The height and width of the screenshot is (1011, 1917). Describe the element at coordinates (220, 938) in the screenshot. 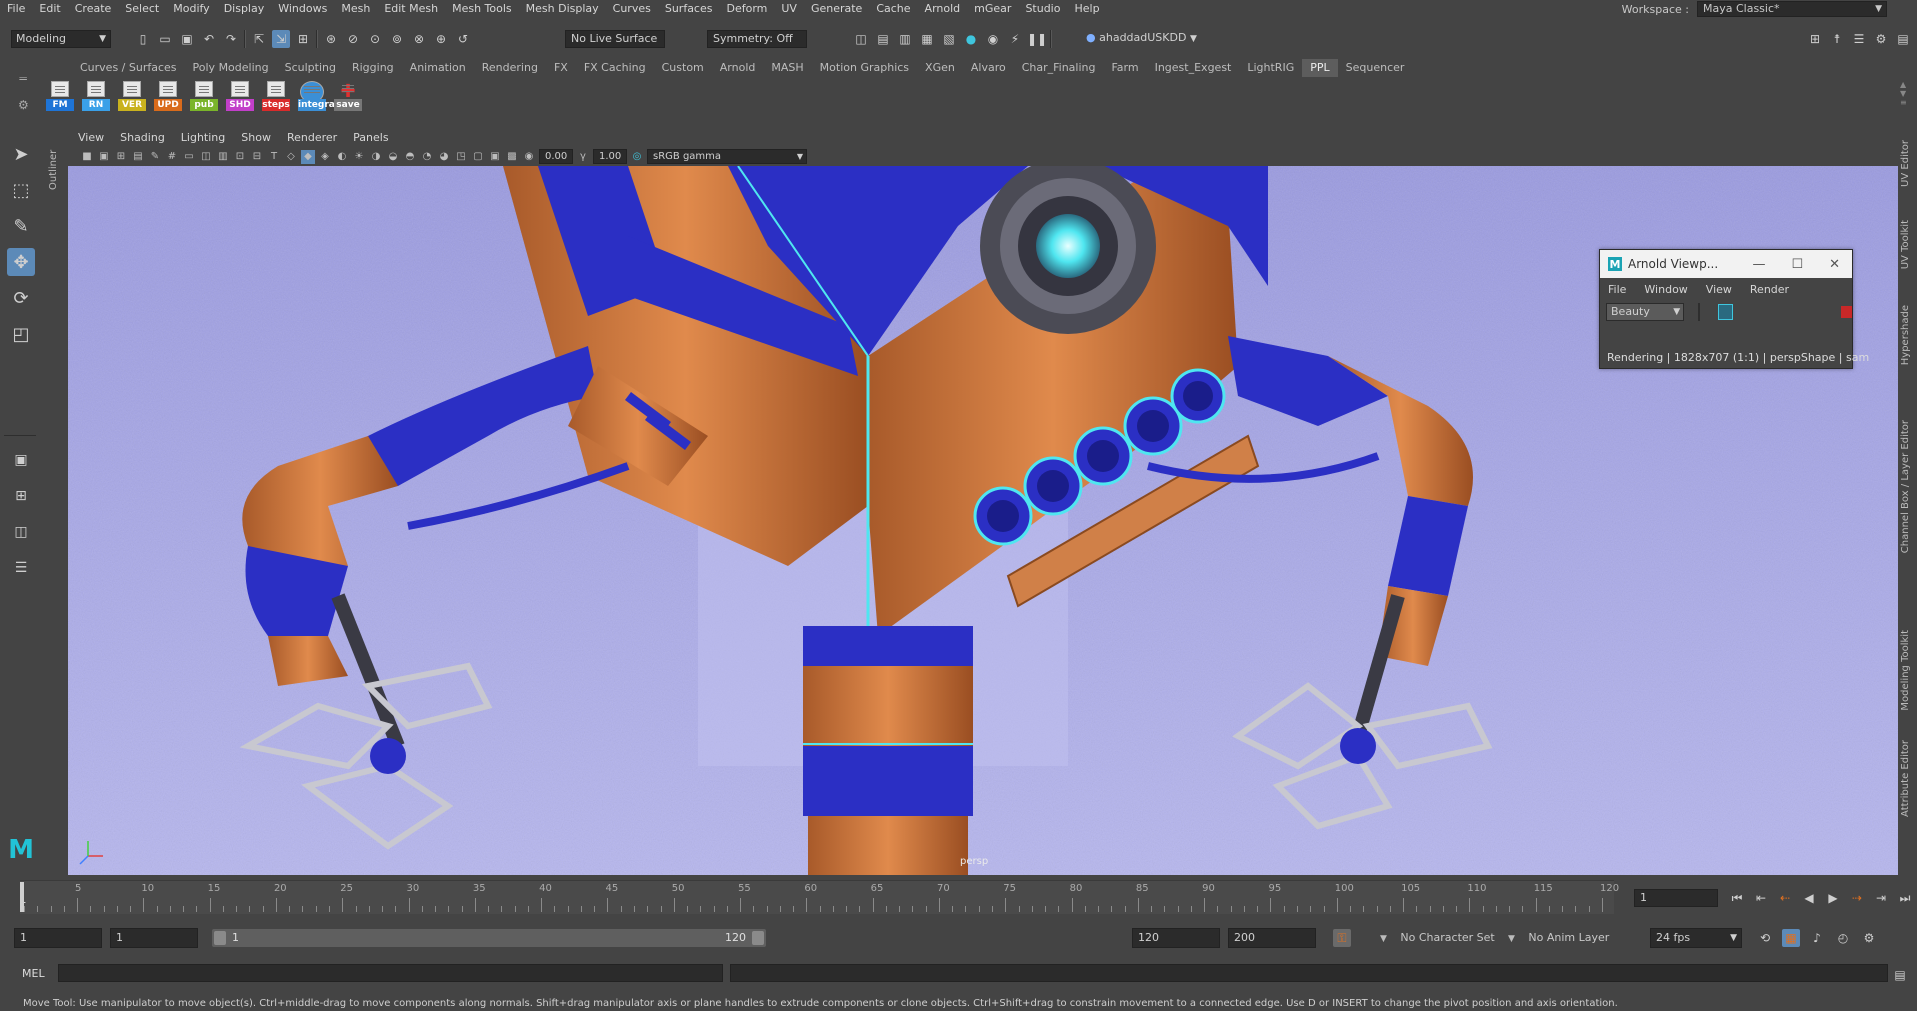

I see `range-start-handle` at that location.